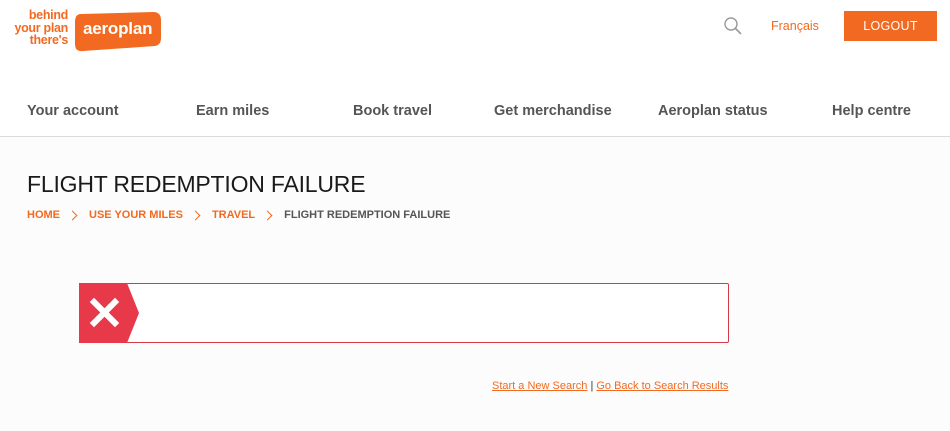  What do you see at coordinates (662, 386) in the screenshot?
I see `back-to-results-link: Go Back to Search Results` at bounding box center [662, 386].